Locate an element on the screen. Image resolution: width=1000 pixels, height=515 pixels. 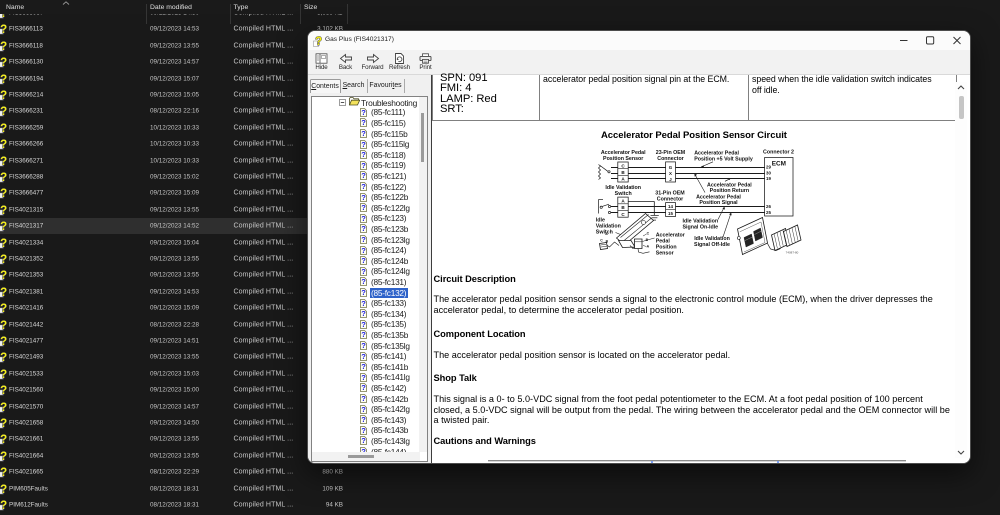
svg-text: X is located at coordinates (670, 173).